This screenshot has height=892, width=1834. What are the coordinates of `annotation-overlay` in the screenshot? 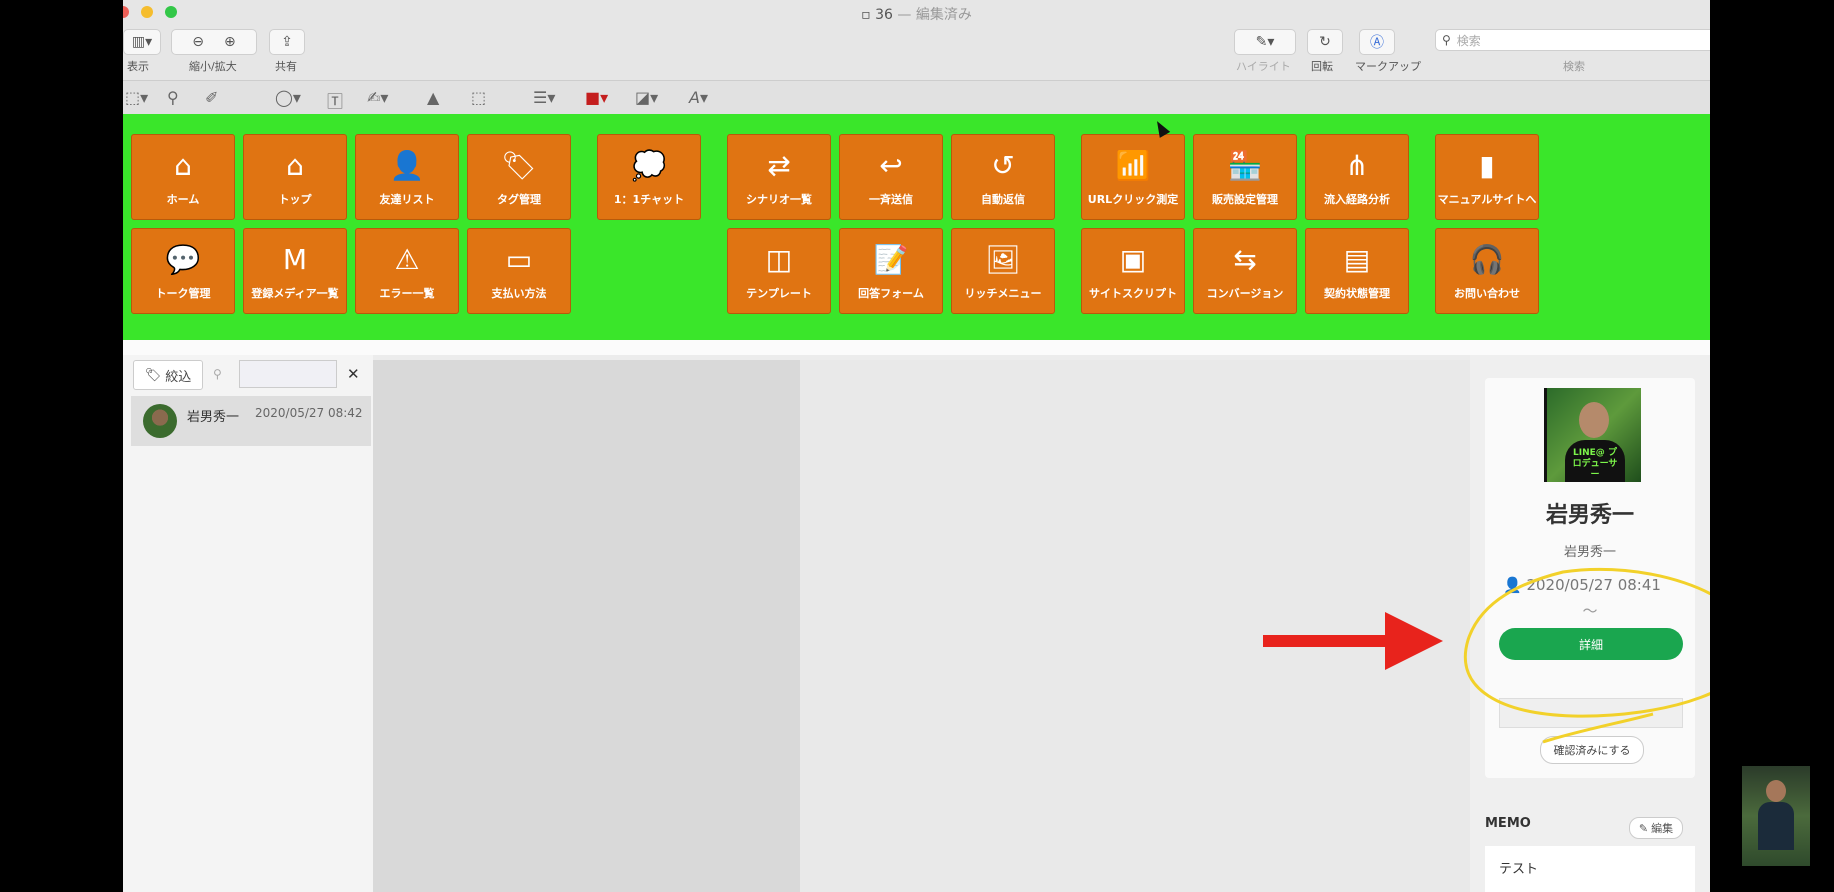 It's located at (1486, 655).